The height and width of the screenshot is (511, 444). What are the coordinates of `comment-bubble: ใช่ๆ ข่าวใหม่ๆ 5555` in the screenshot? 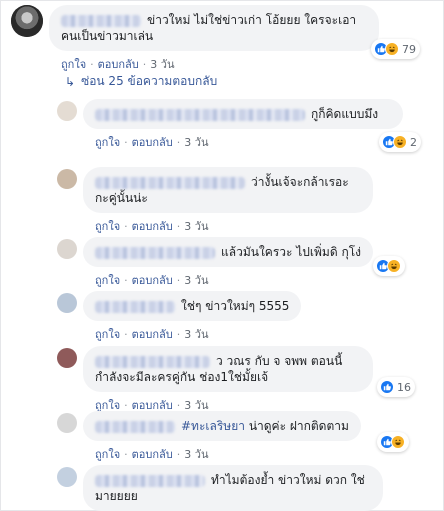 It's located at (192, 306).